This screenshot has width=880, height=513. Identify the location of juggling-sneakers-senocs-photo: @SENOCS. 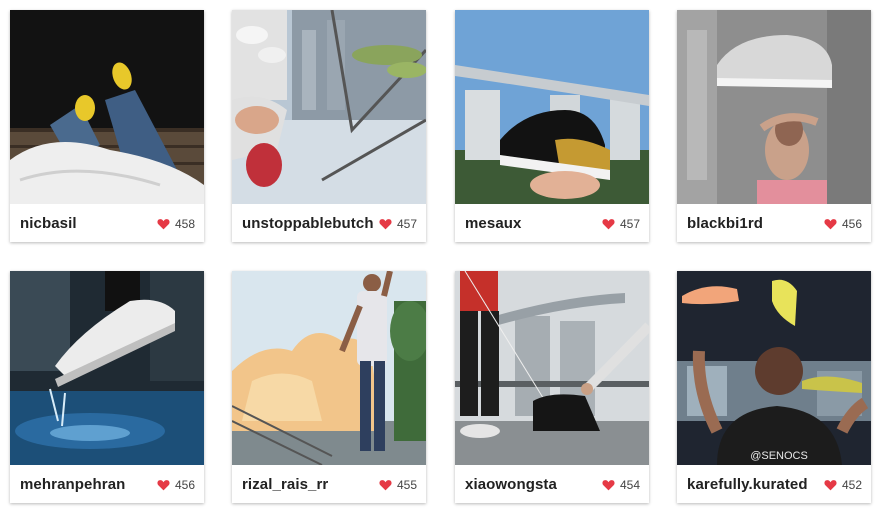
(774, 368).